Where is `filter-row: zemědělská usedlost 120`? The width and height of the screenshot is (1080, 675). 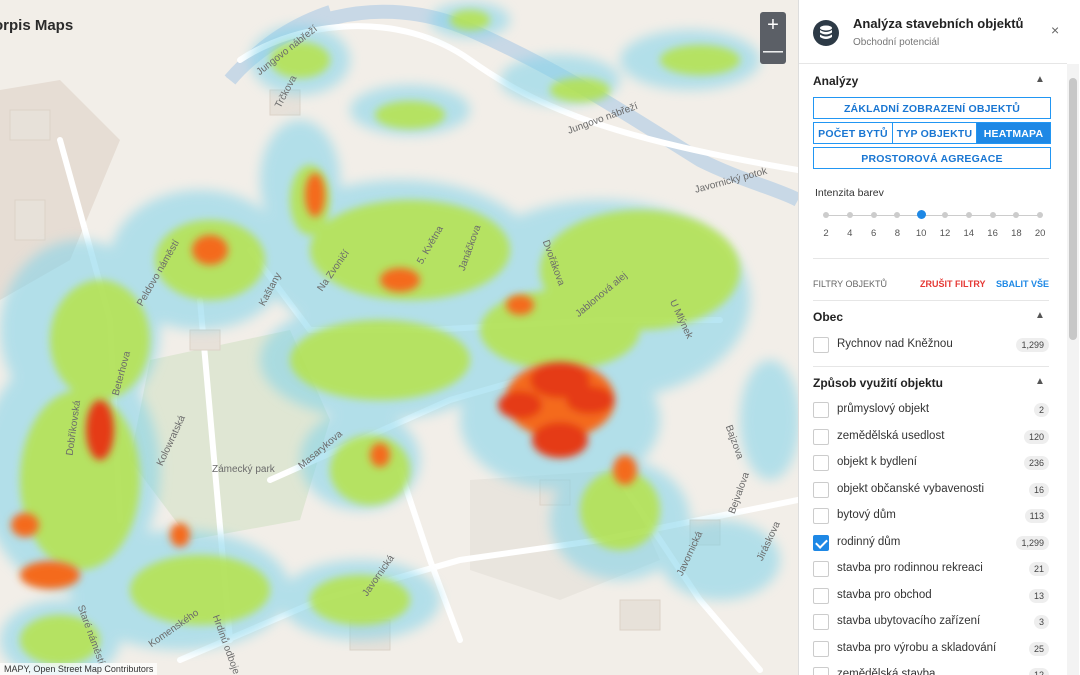 filter-row: zemědělská usedlost 120 is located at coordinates (931, 438).